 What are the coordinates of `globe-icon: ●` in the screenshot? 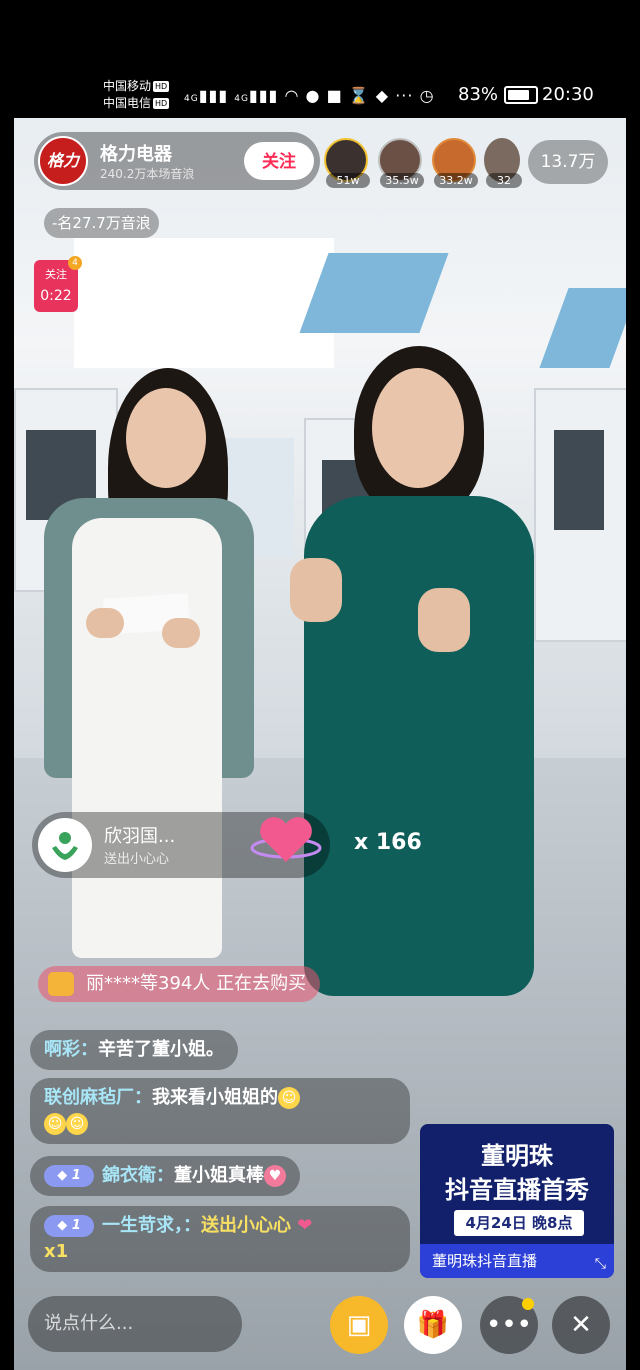 It's located at (313, 95).